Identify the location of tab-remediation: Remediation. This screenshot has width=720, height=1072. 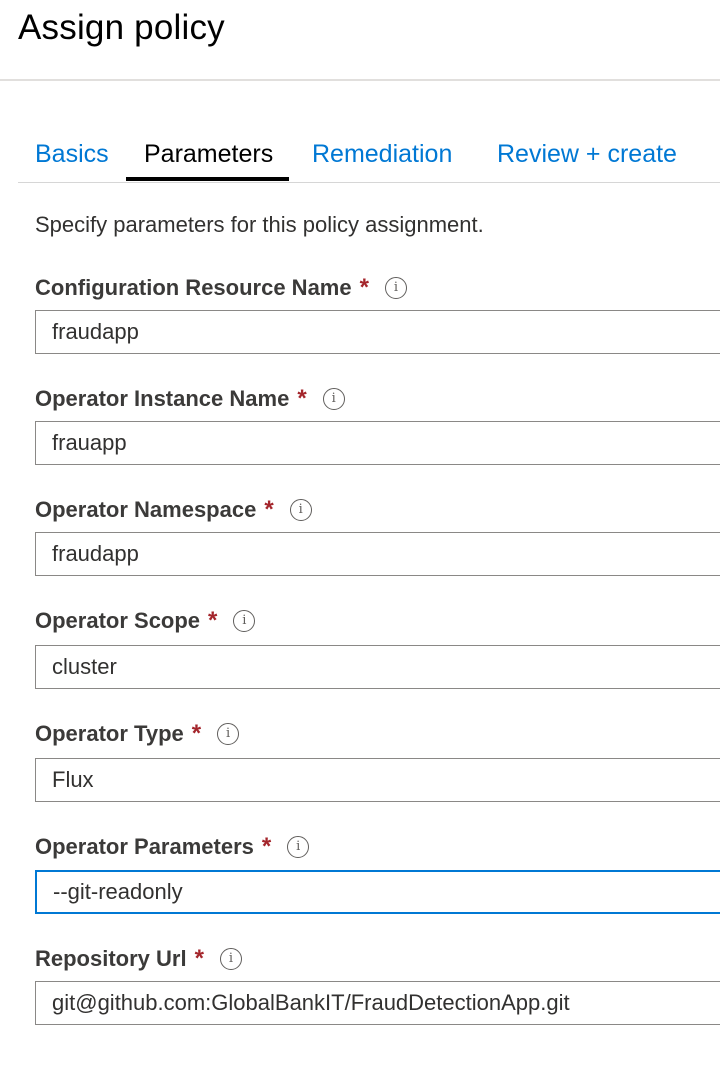
(382, 154).